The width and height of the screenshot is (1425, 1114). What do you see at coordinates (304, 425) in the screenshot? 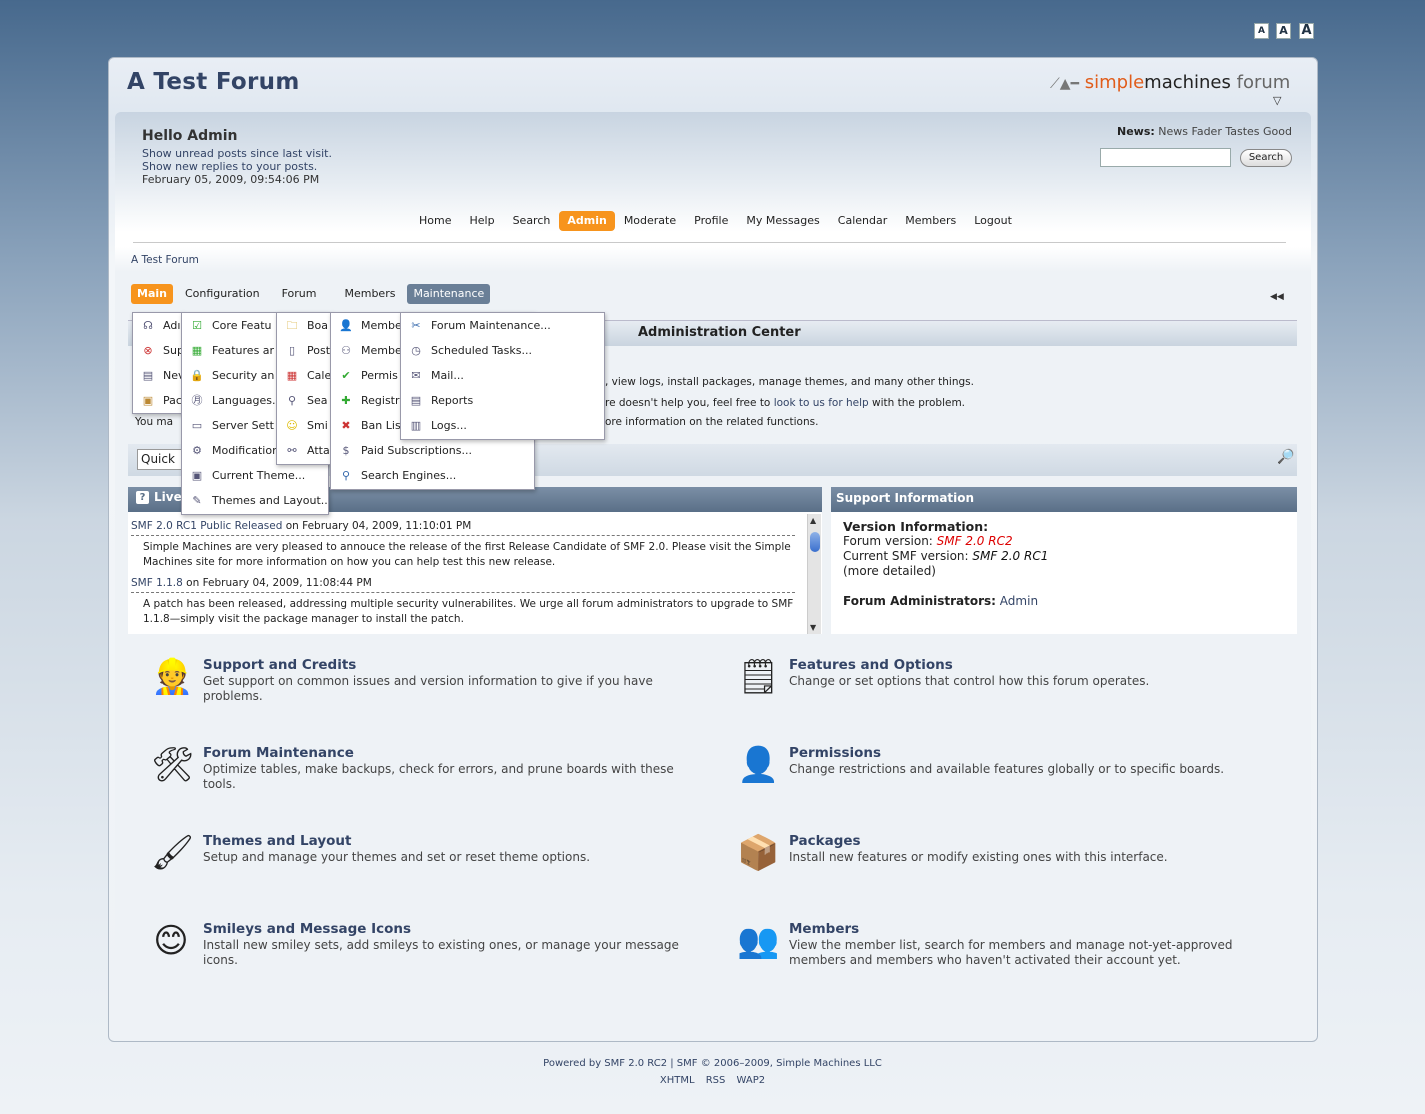
I see `dropdown-item: ☺ Smi` at bounding box center [304, 425].